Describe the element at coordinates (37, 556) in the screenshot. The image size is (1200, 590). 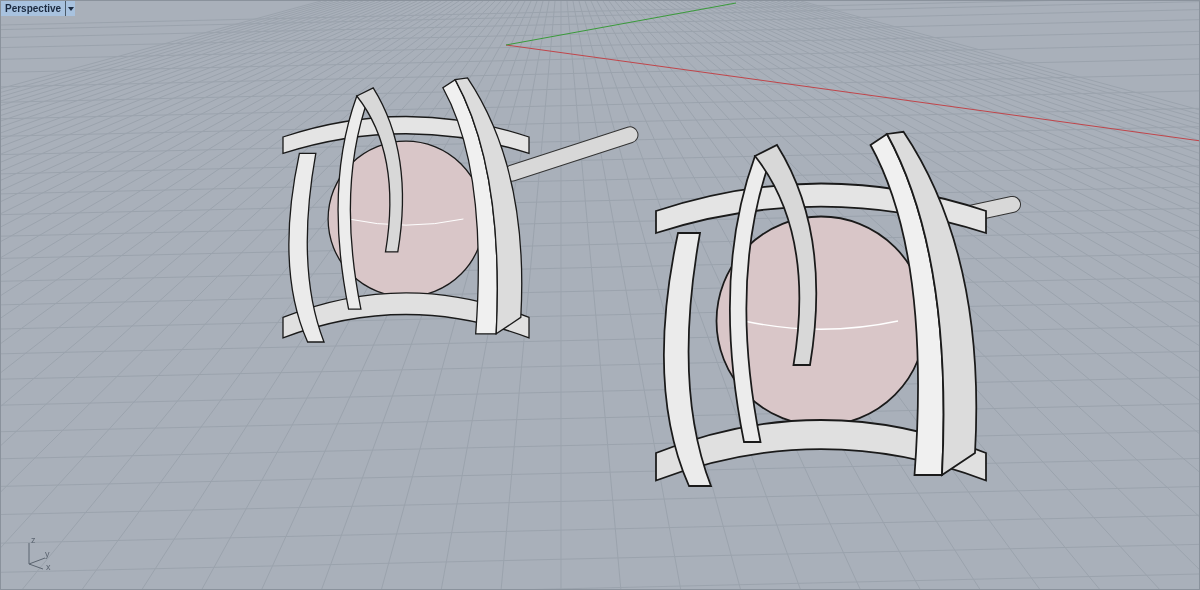
I see `axis-icon` at that location.